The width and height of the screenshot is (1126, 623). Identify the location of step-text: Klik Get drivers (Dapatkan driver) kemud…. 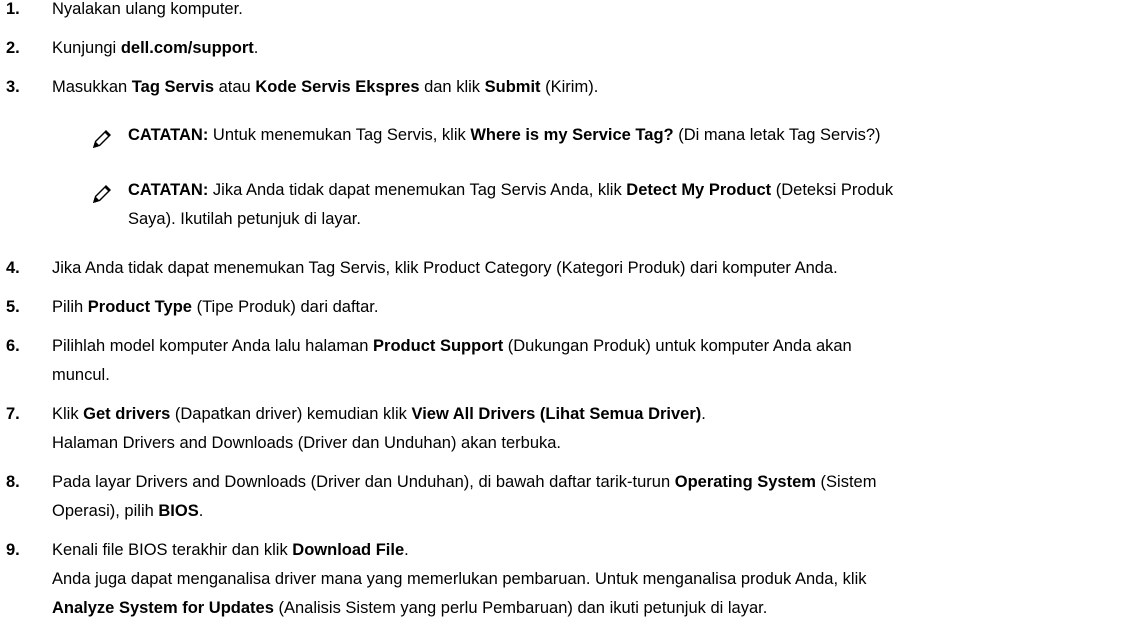
(379, 414).